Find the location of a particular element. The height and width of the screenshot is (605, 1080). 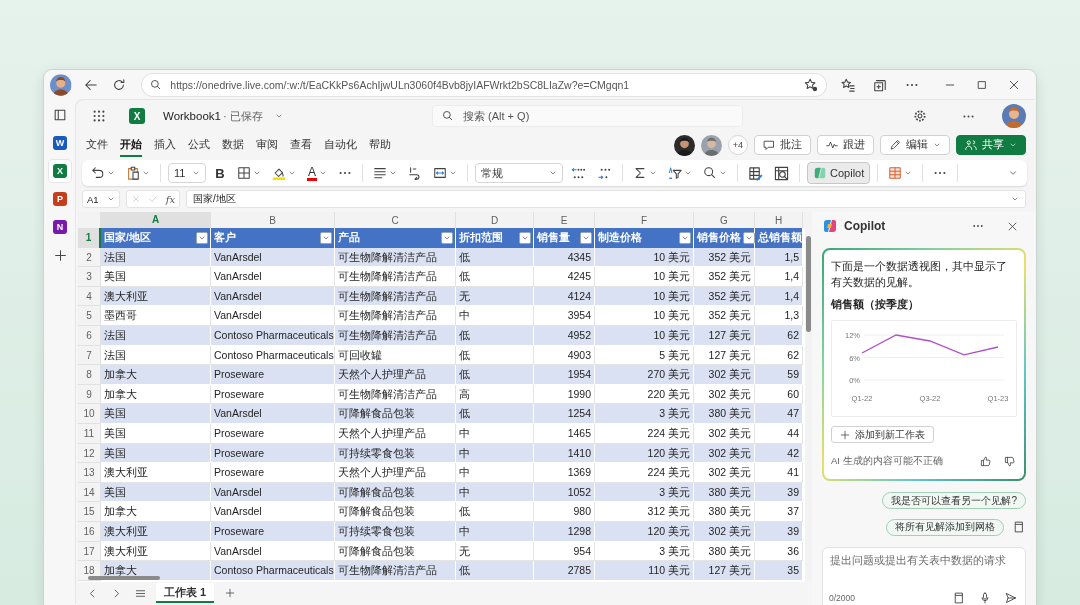

scrollbar is located at coordinates (124, 578).